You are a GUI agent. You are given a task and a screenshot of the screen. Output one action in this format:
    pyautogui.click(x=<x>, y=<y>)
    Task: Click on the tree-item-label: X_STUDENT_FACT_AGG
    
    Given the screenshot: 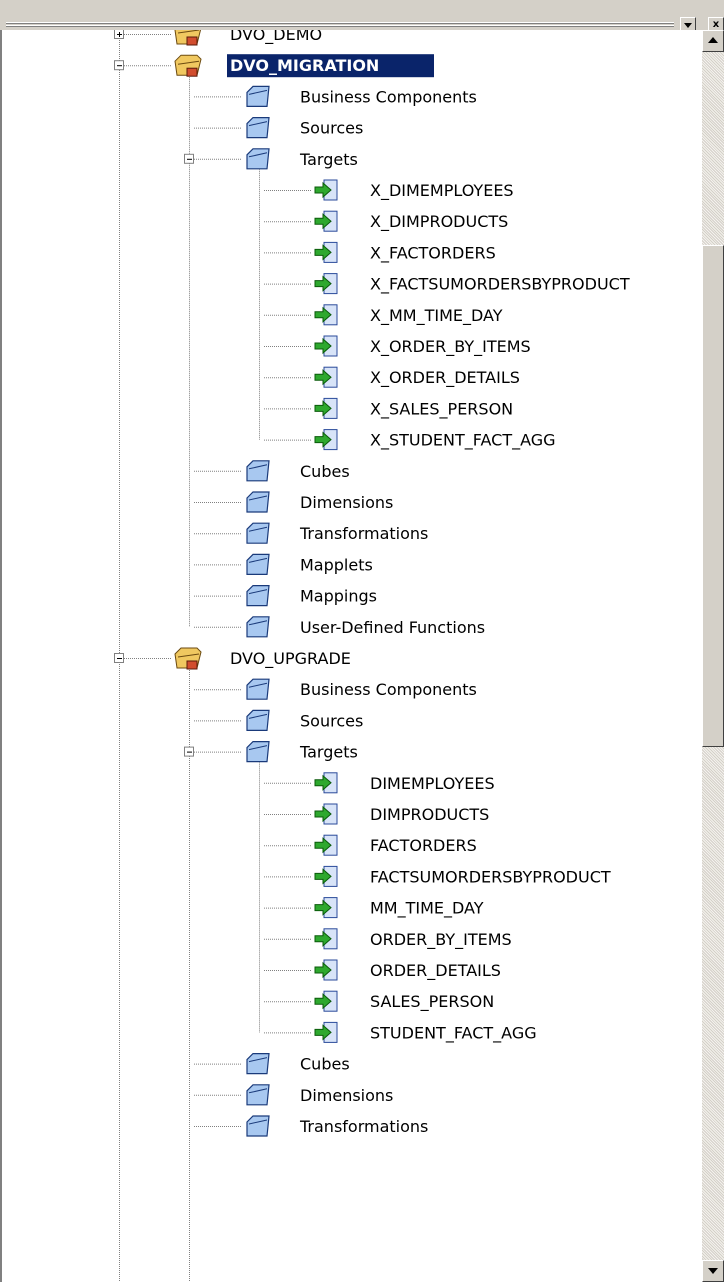 What is the action you would take?
    pyautogui.click(x=463, y=441)
    